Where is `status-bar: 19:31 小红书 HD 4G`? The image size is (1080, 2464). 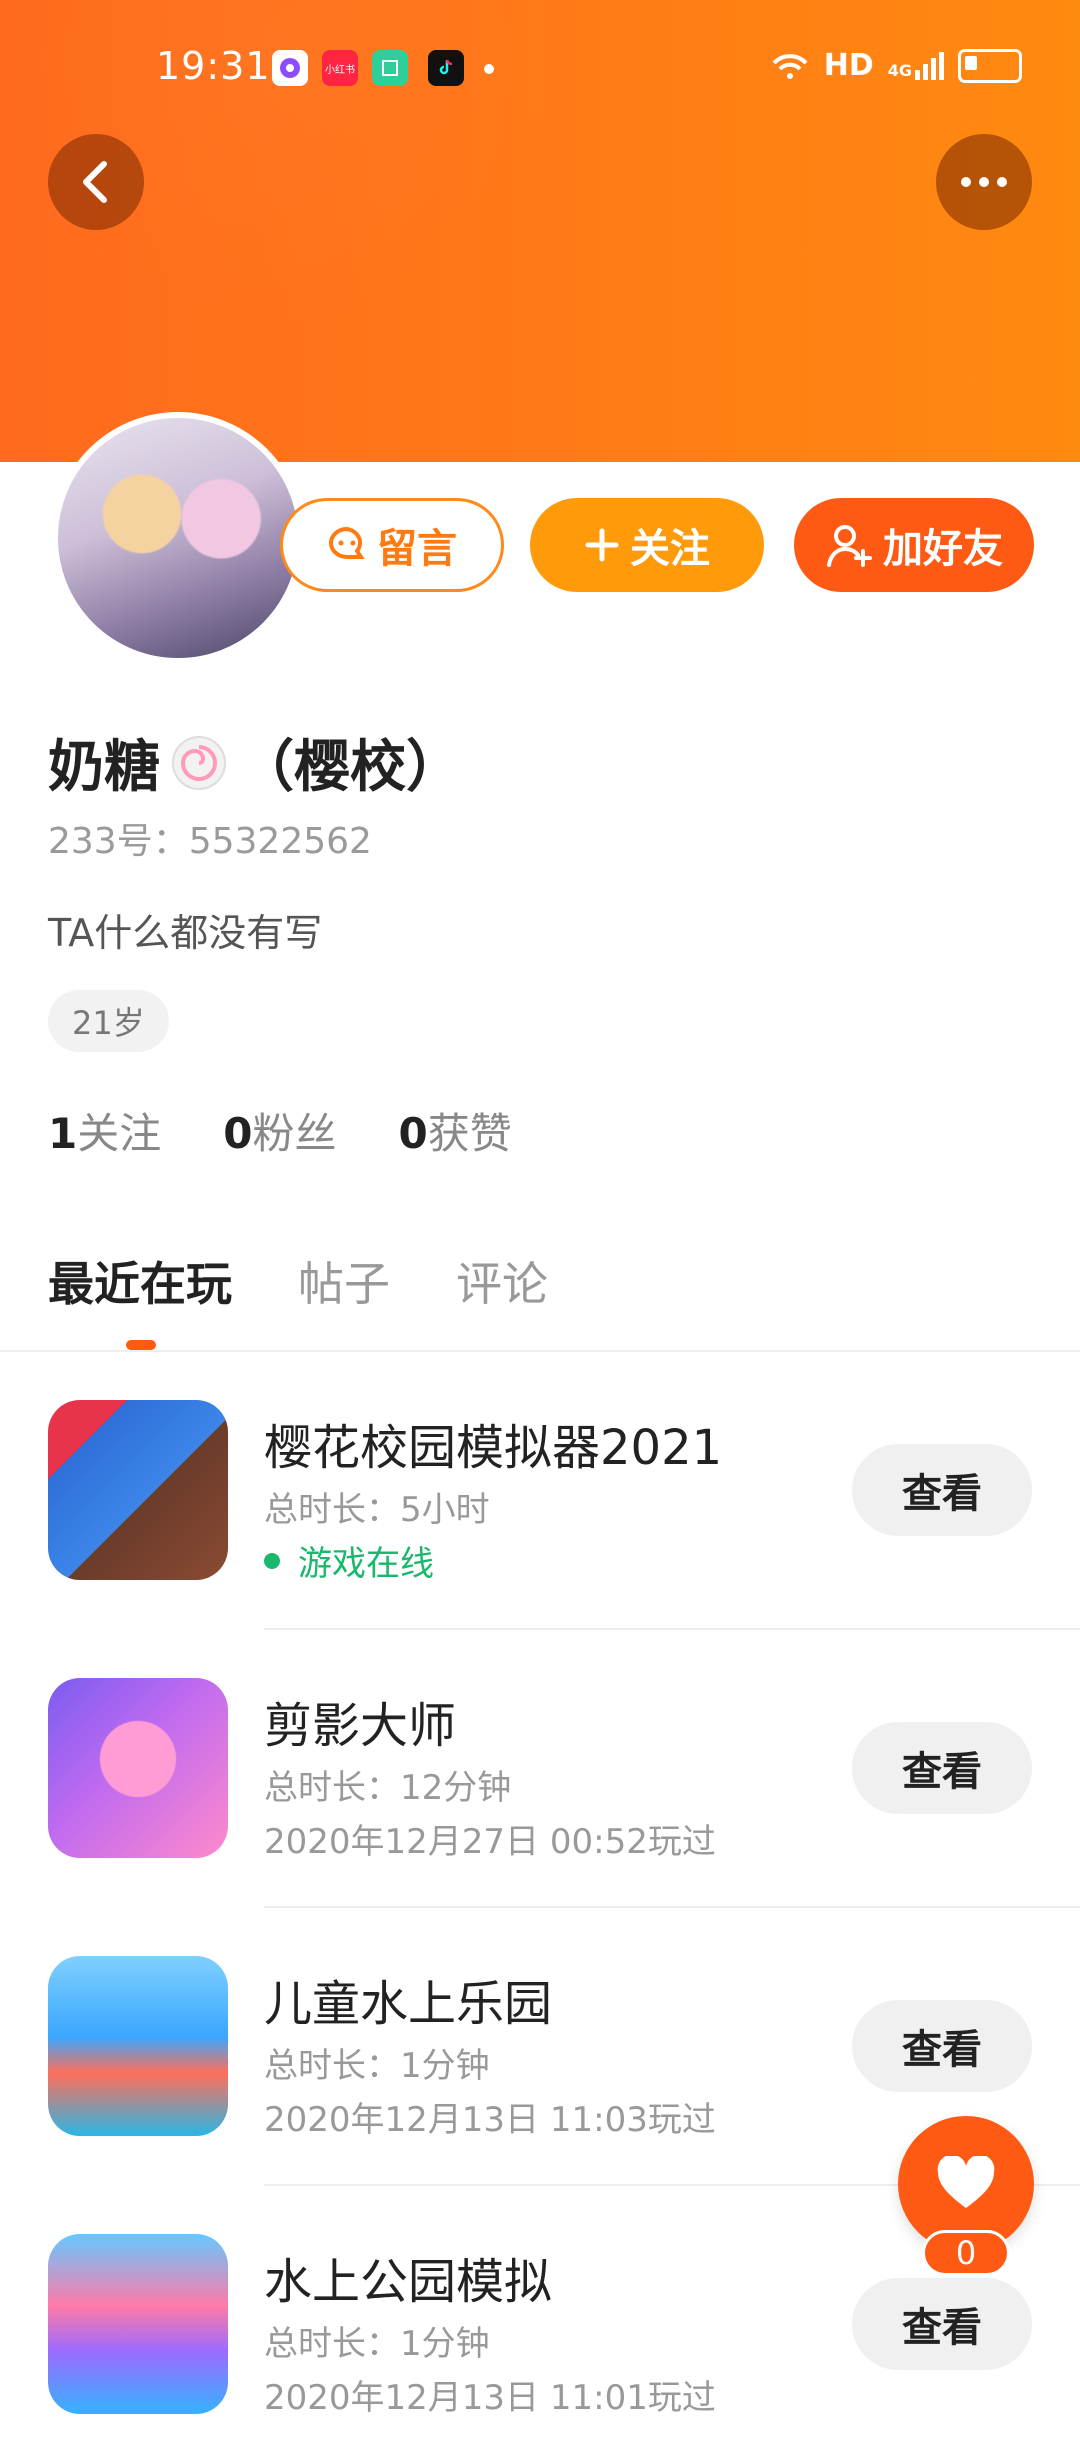
status-bar: 19:31 小红书 HD 4G is located at coordinates (540, 68).